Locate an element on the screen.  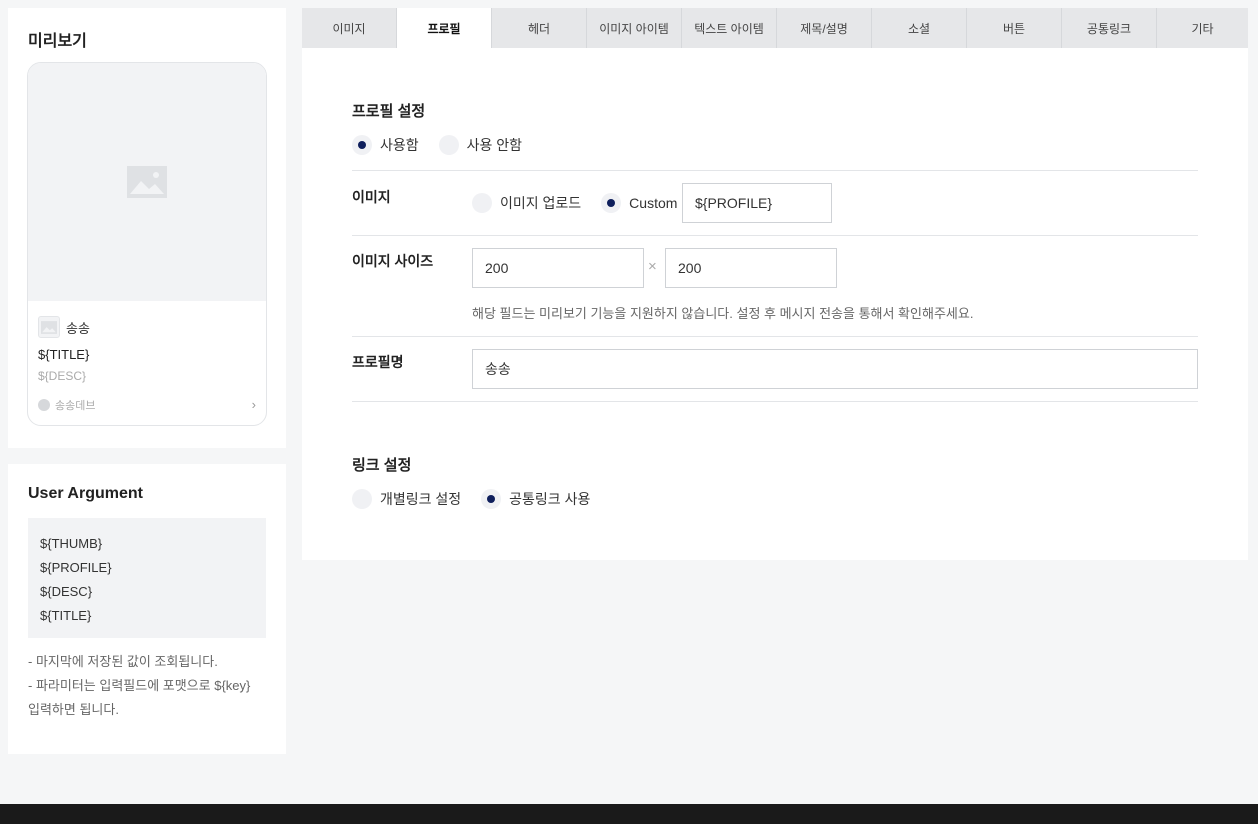
link-settings-title: 링크 설정 is located at coordinates (382, 465).